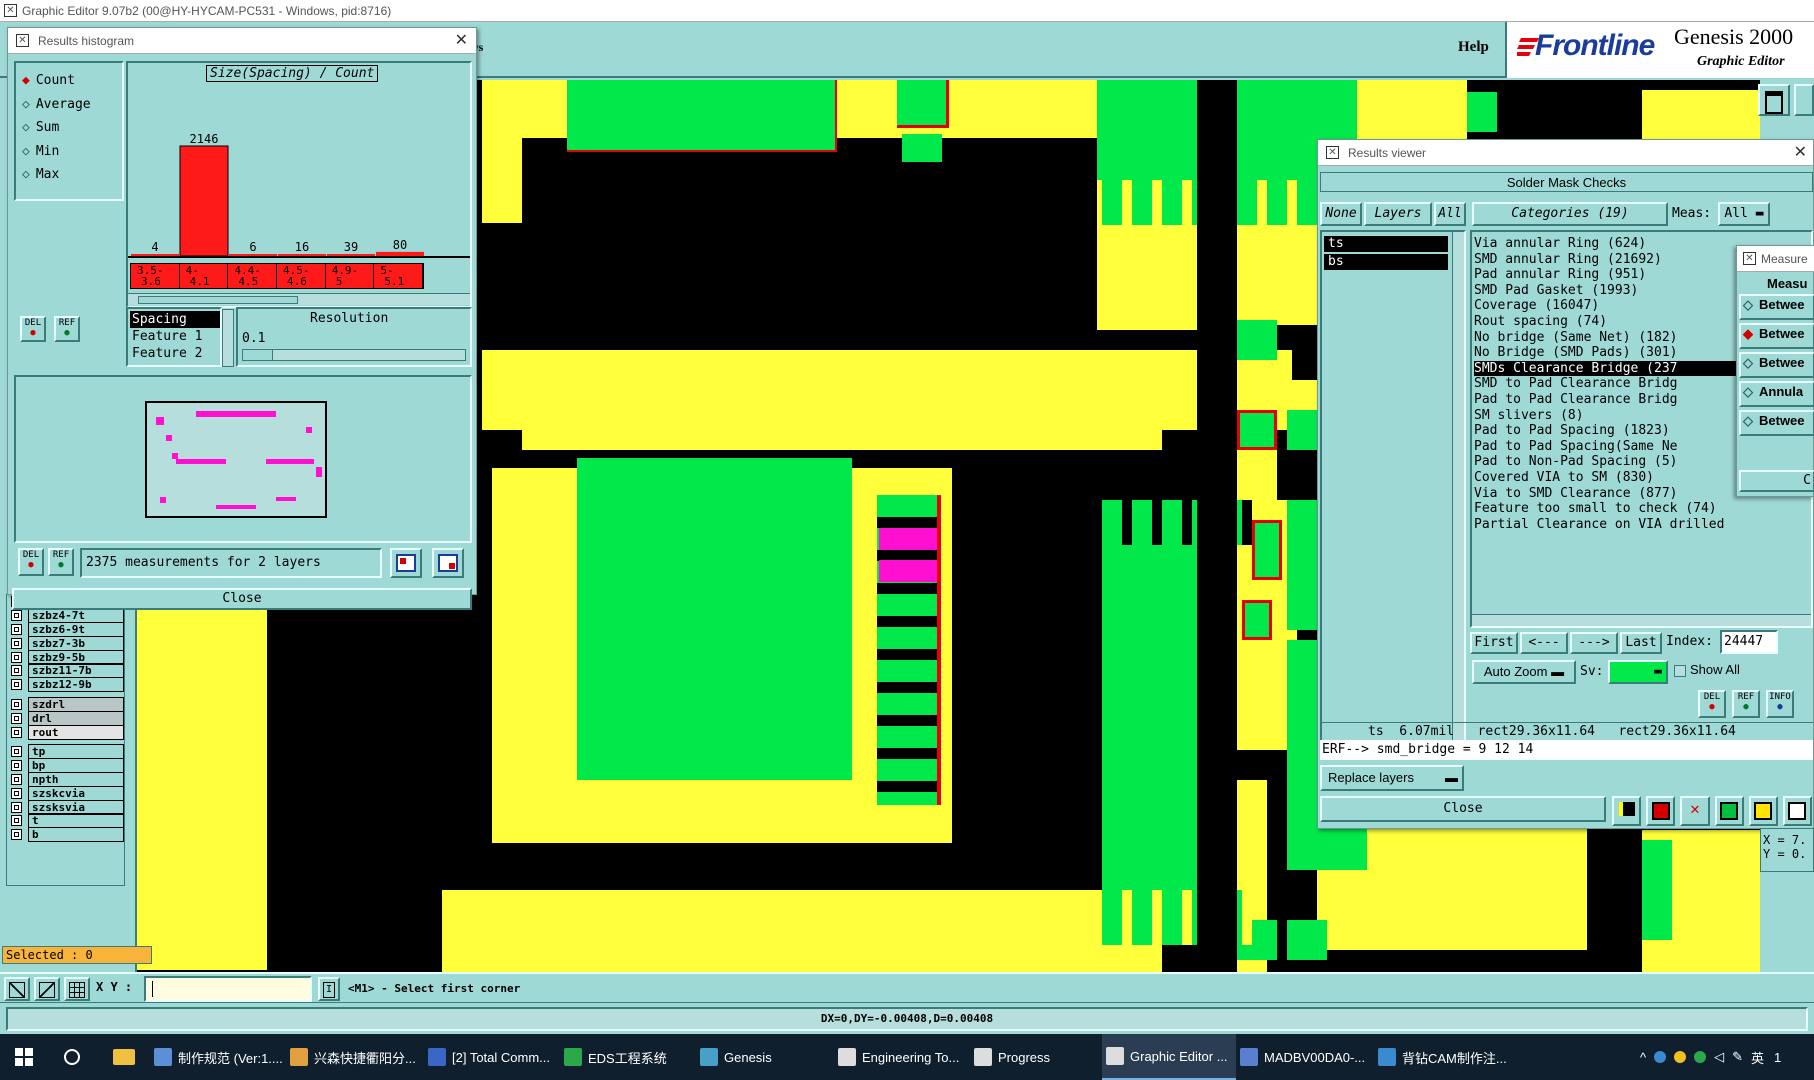 The height and width of the screenshot is (1080, 1814). What do you see at coordinates (1544, 643) in the screenshot?
I see `prev-button: <---` at bounding box center [1544, 643].